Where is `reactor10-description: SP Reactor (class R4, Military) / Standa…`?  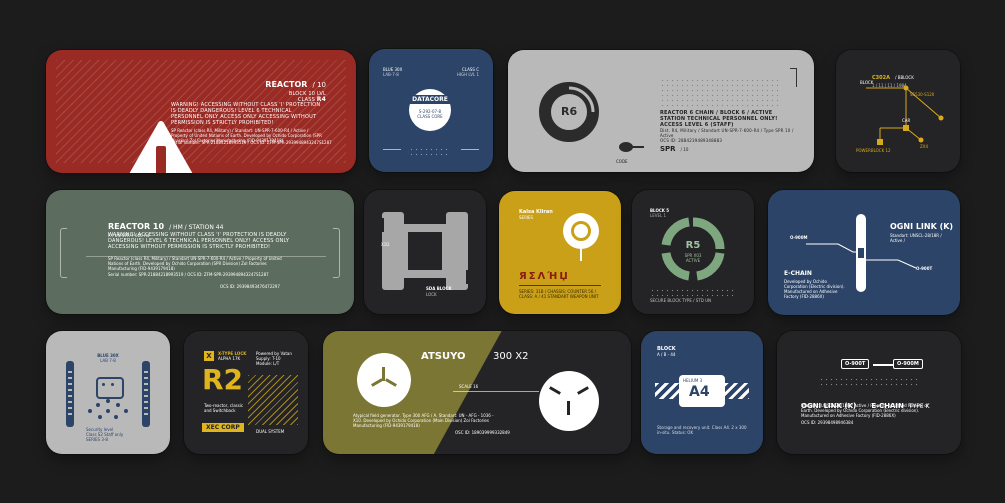 reactor10-description: SP Reactor (class R4, Military) / Standa… is located at coordinates (195, 263).